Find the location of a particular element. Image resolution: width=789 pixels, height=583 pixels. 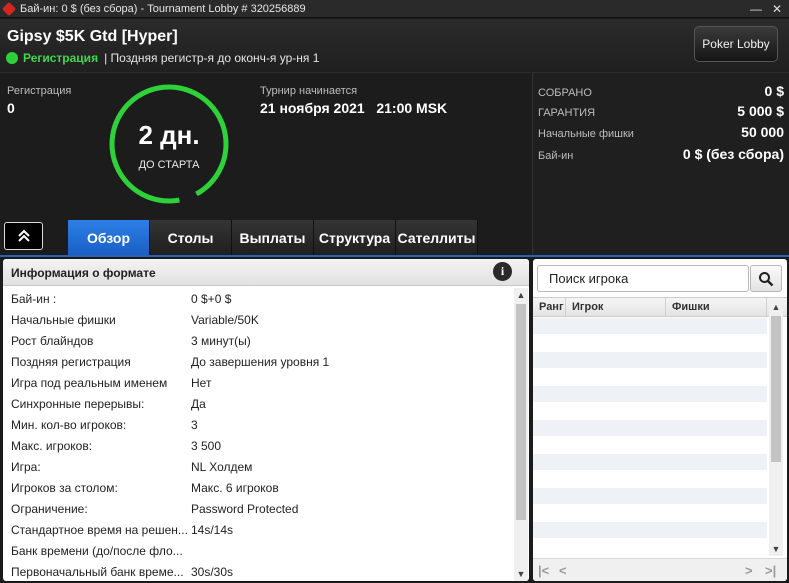

collapse-button is located at coordinates (23, 236).